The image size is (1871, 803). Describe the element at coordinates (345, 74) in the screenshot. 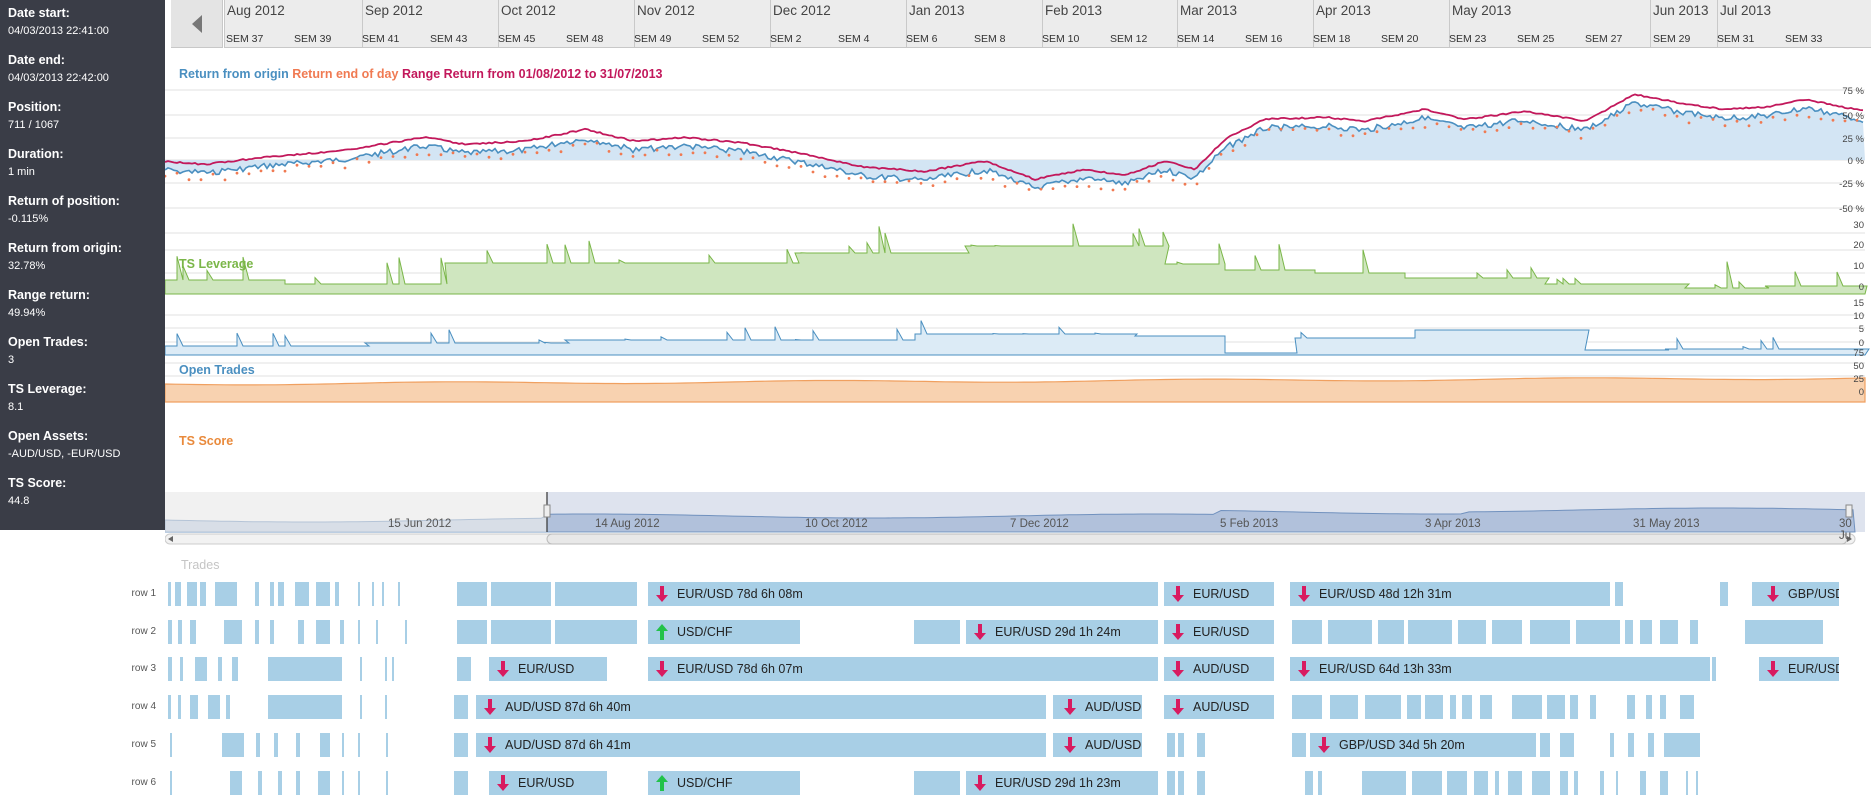

I see `legend-return-end-of-day: Return end of day` at that location.